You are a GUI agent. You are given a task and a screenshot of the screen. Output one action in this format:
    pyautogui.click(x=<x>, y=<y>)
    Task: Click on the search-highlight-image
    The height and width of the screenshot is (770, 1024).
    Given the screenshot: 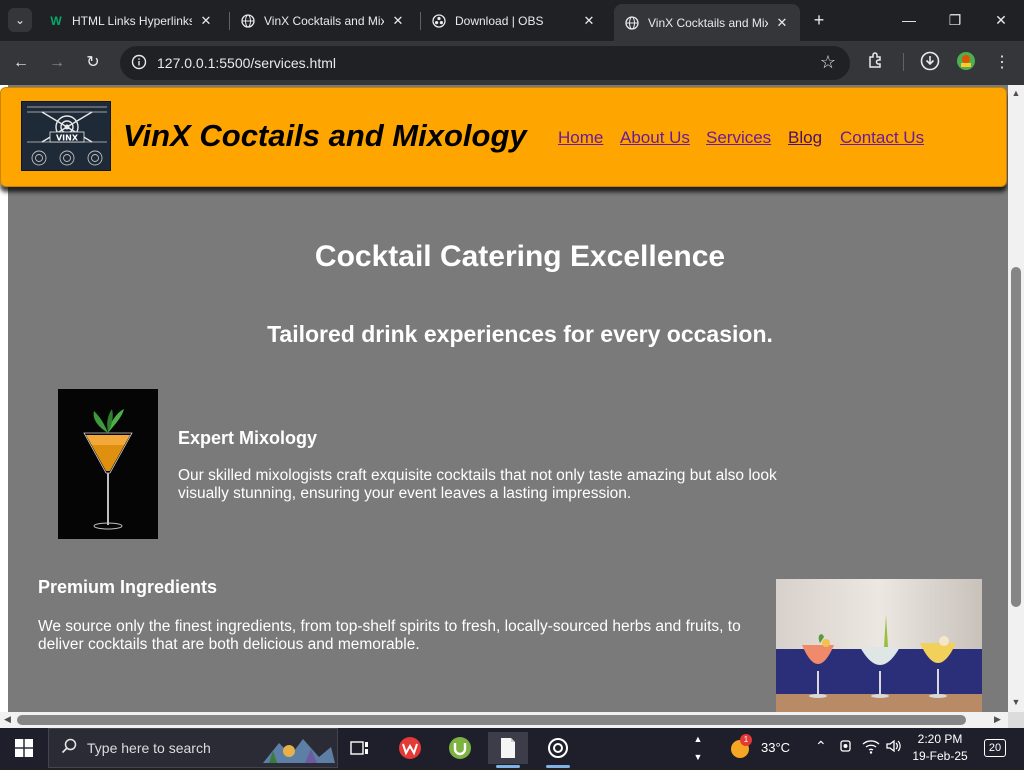 What is the action you would take?
    pyautogui.click(x=297, y=751)
    